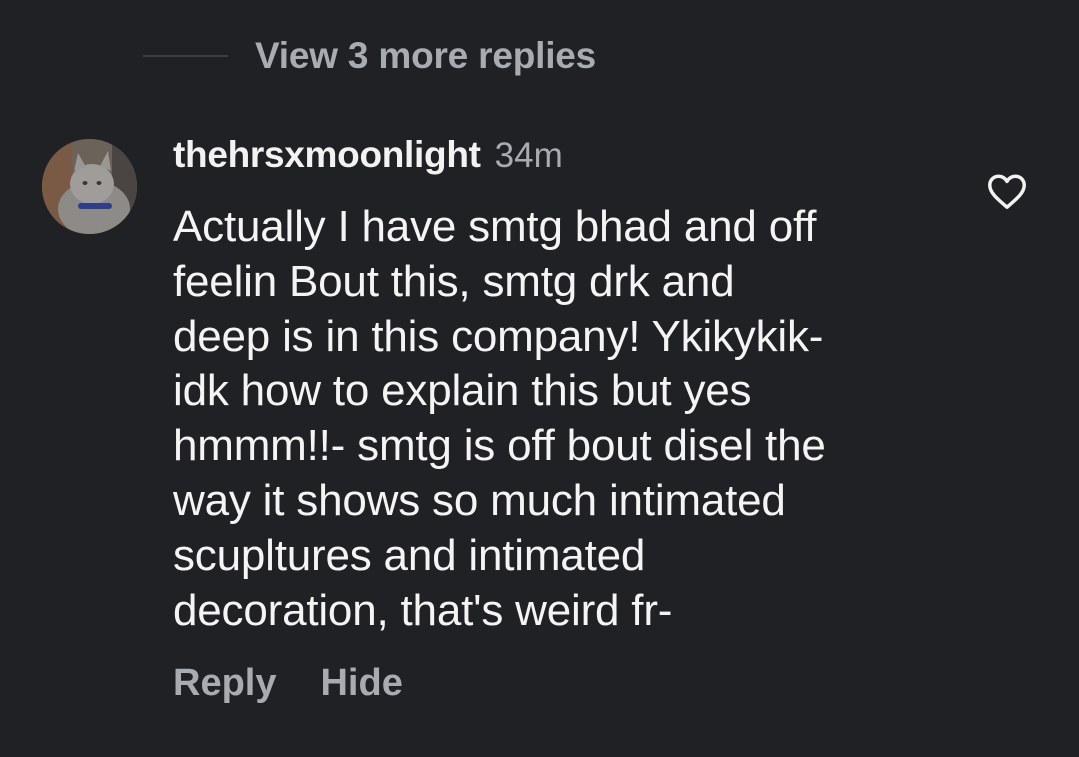 The image size is (1079, 757). I want to click on like-button, so click(1007, 192).